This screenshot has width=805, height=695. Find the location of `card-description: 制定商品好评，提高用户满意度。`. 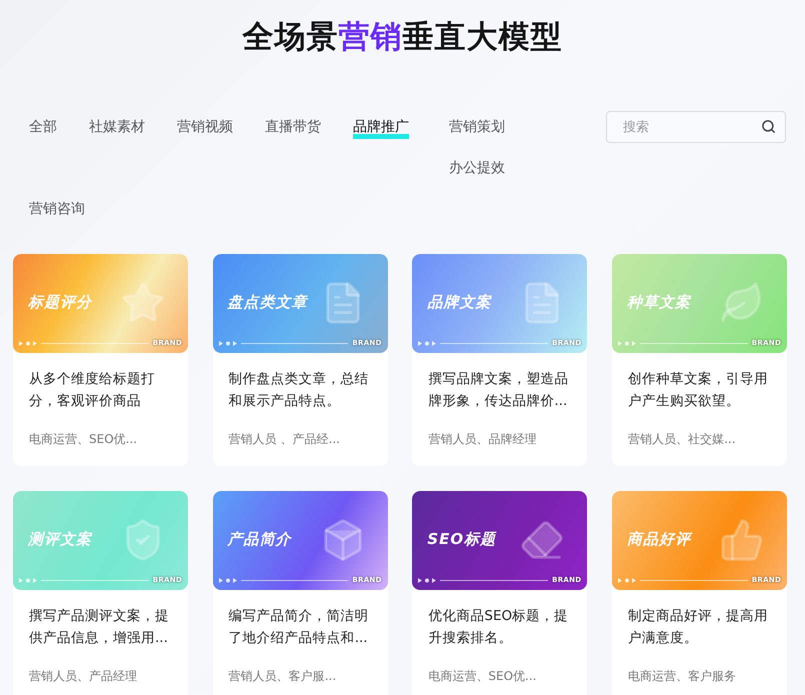

card-description: 制定商品好评，提高用户满意度。 is located at coordinates (699, 627).